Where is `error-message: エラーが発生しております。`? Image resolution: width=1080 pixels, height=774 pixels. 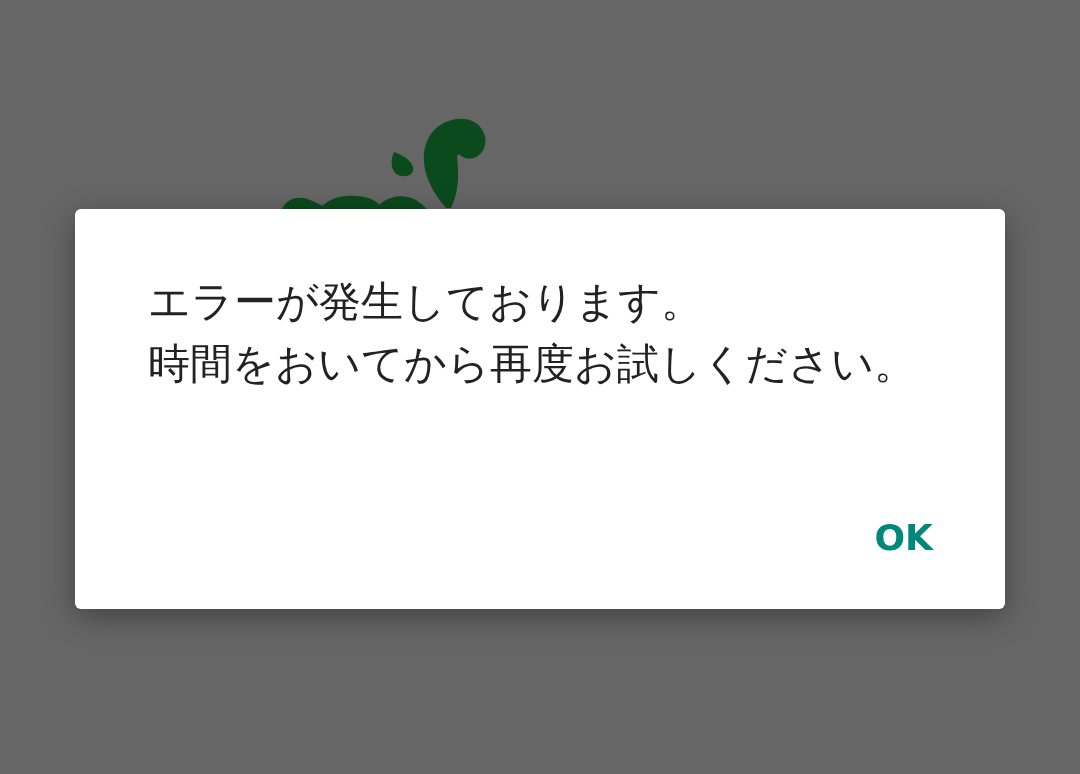 error-message: エラーが発生しております。 is located at coordinates (426, 302).